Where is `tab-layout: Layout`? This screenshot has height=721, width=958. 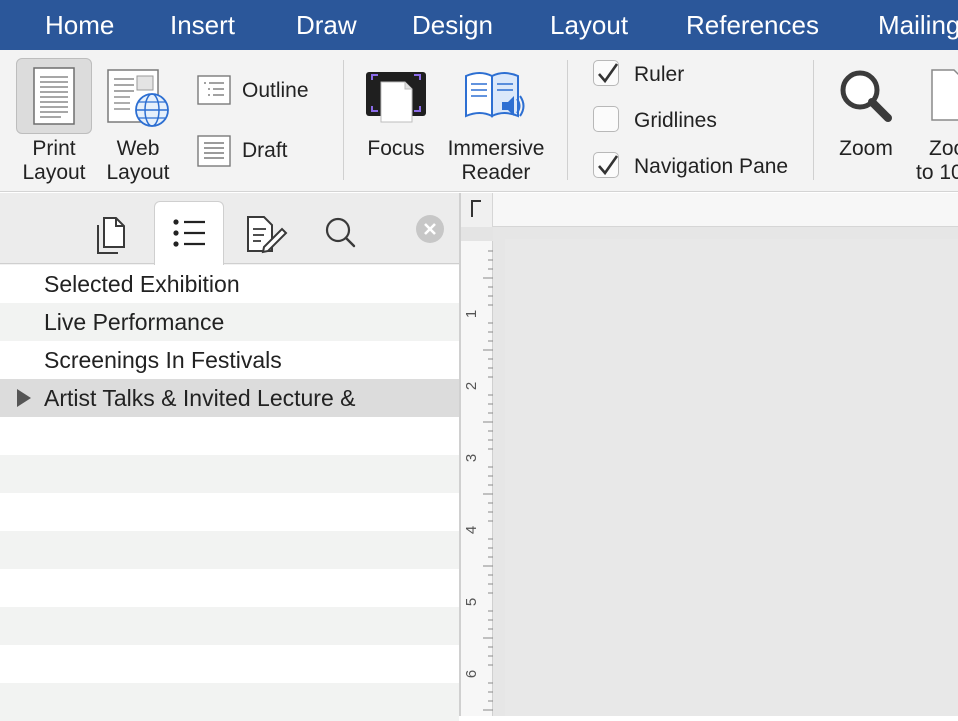 tab-layout: Layout is located at coordinates (589, 25).